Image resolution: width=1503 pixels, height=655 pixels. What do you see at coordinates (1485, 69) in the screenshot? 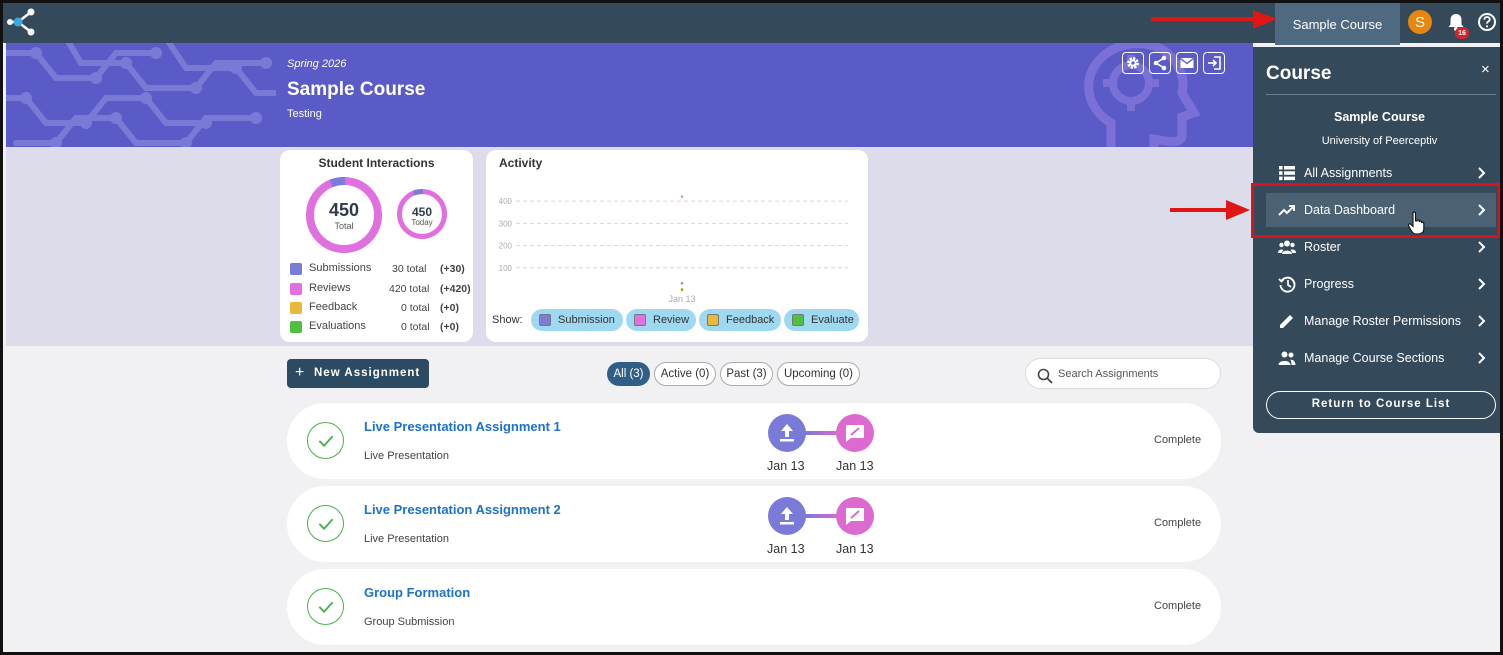
I see `close-icon: ×` at bounding box center [1485, 69].